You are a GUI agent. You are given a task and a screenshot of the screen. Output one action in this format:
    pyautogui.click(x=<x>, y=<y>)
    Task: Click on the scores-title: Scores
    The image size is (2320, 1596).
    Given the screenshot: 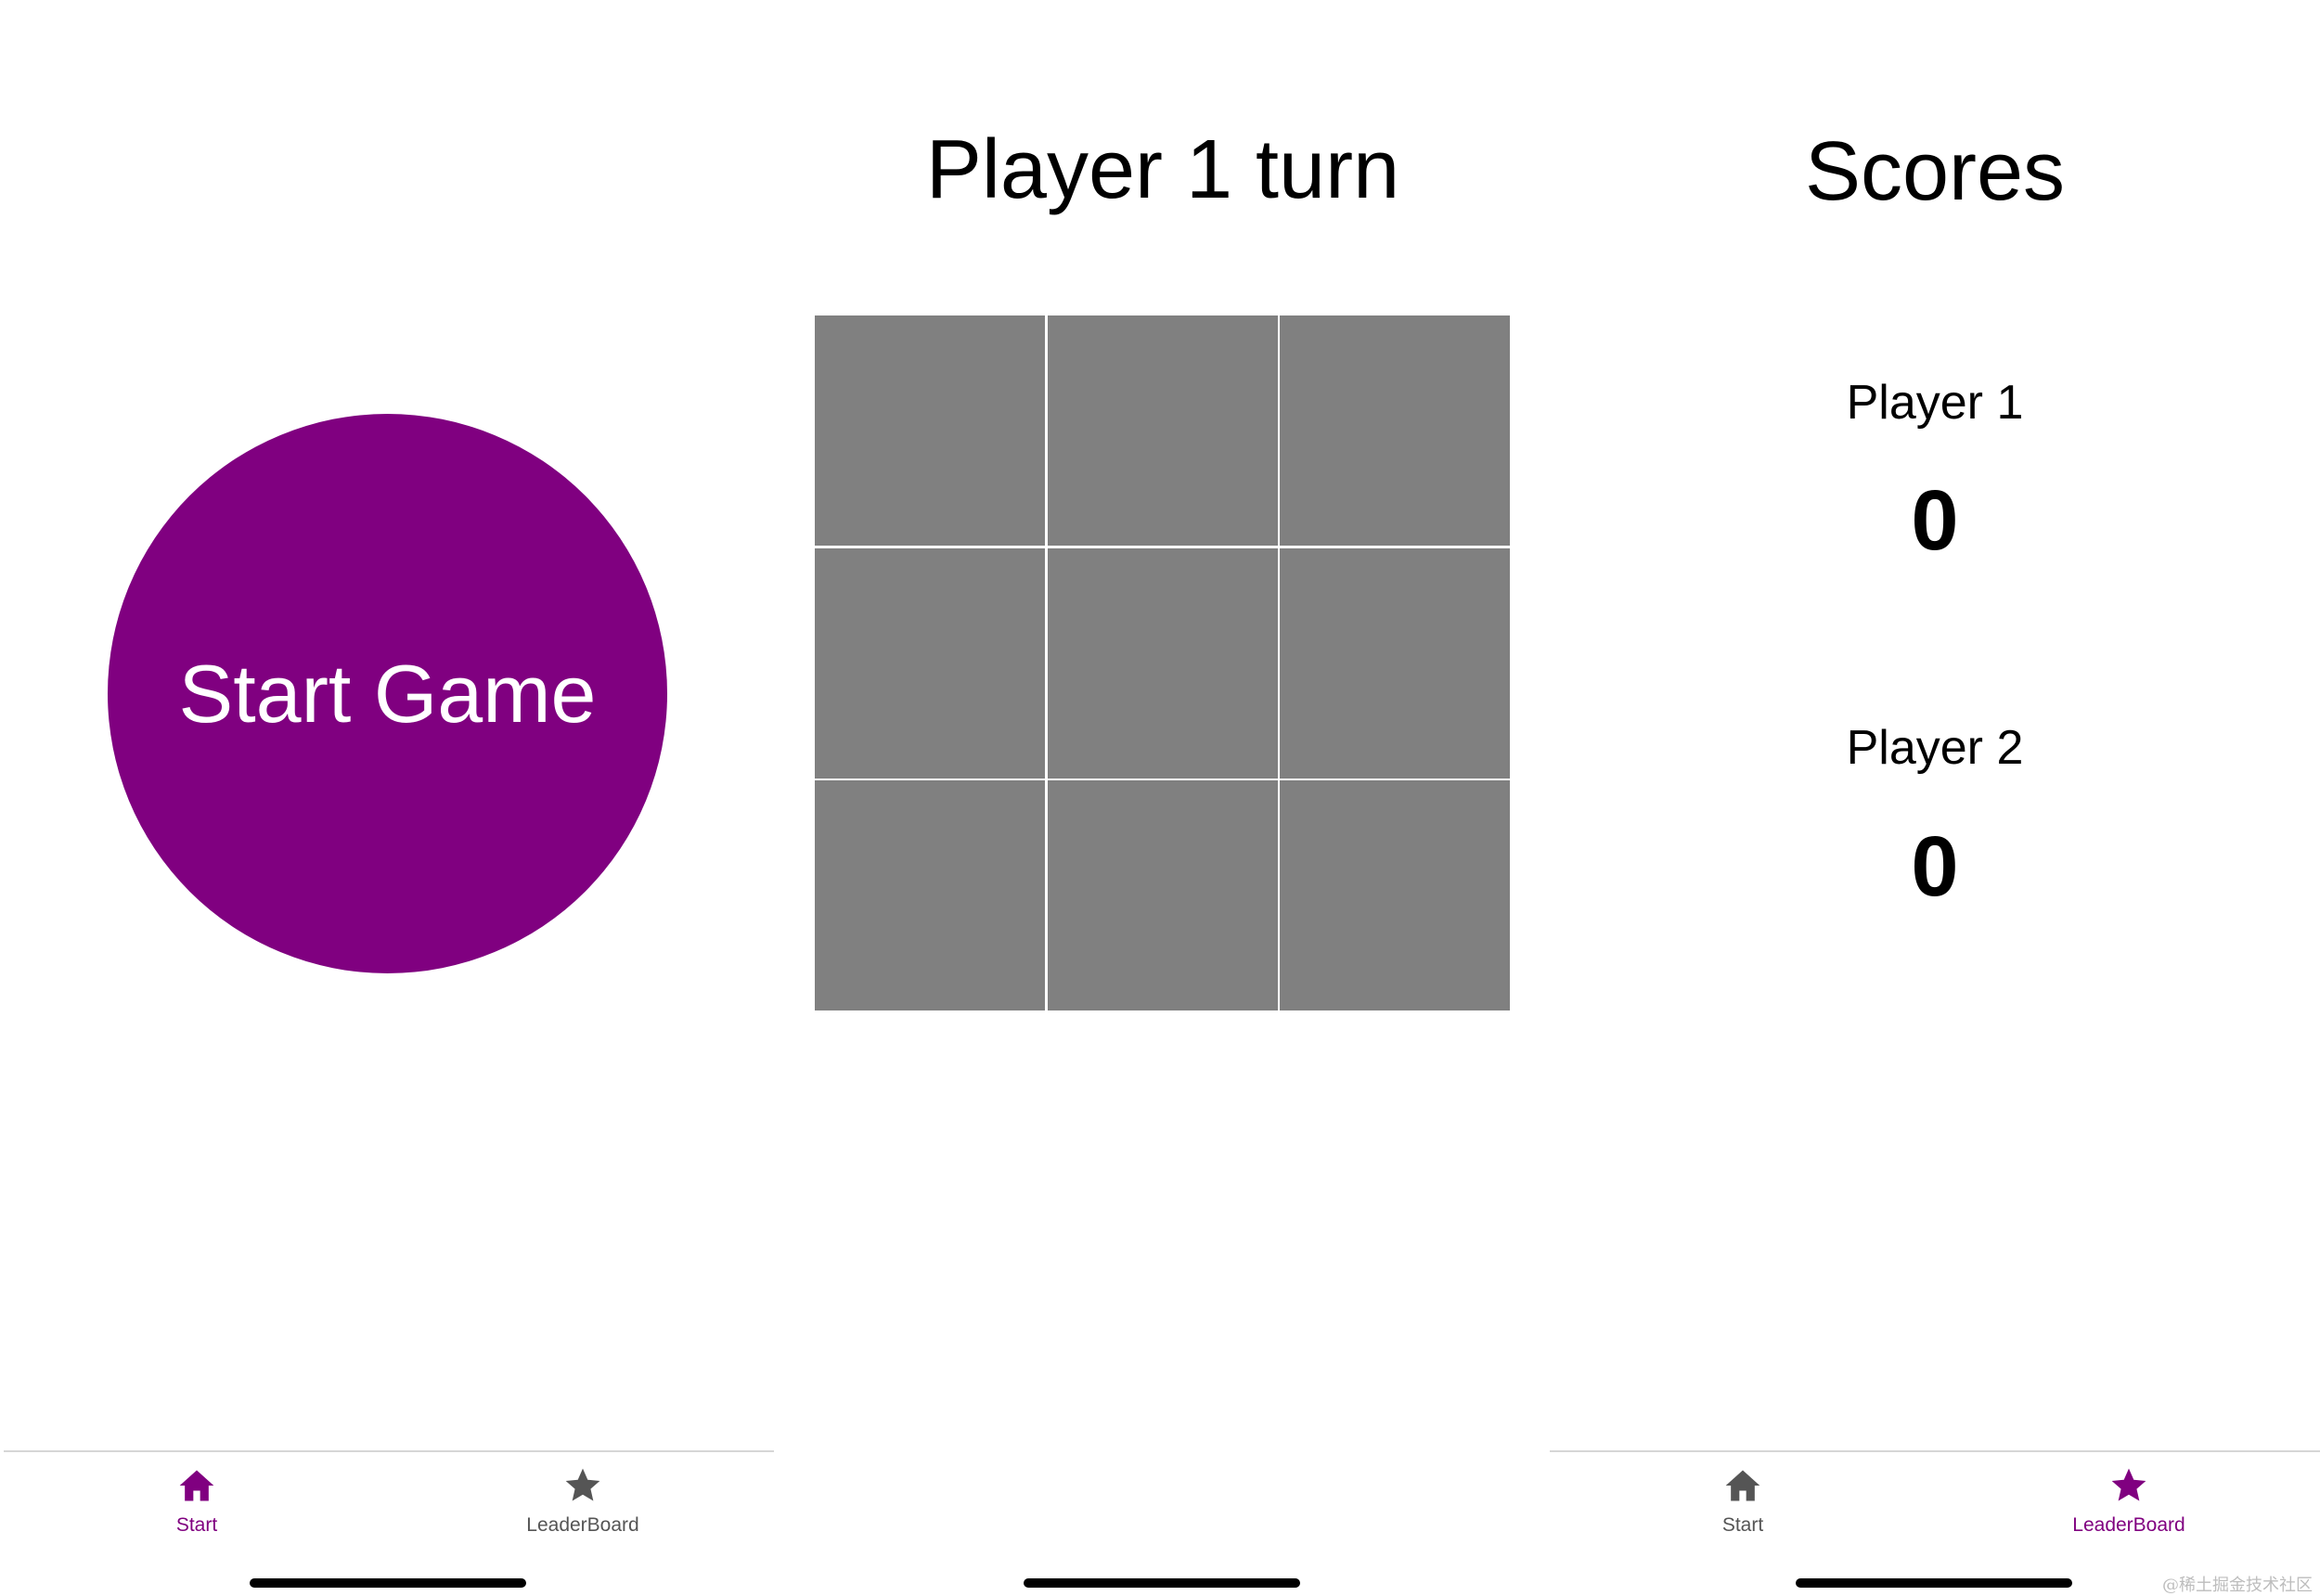 What is the action you would take?
    pyautogui.click(x=1935, y=171)
    